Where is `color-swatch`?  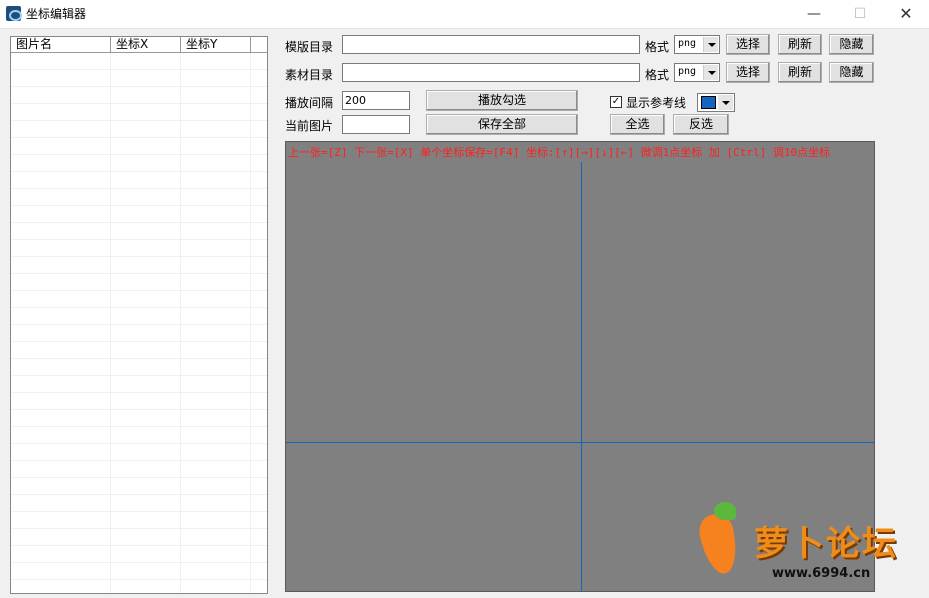 color-swatch is located at coordinates (708, 102).